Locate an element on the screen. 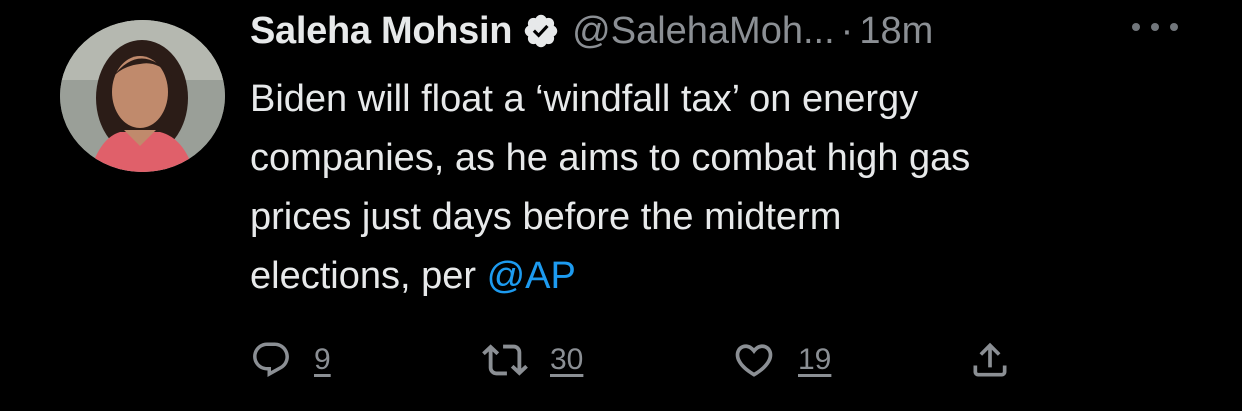 This screenshot has width=1242, height=411. author-display-name: Saleha Mohsin is located at coordinates (381, 31).